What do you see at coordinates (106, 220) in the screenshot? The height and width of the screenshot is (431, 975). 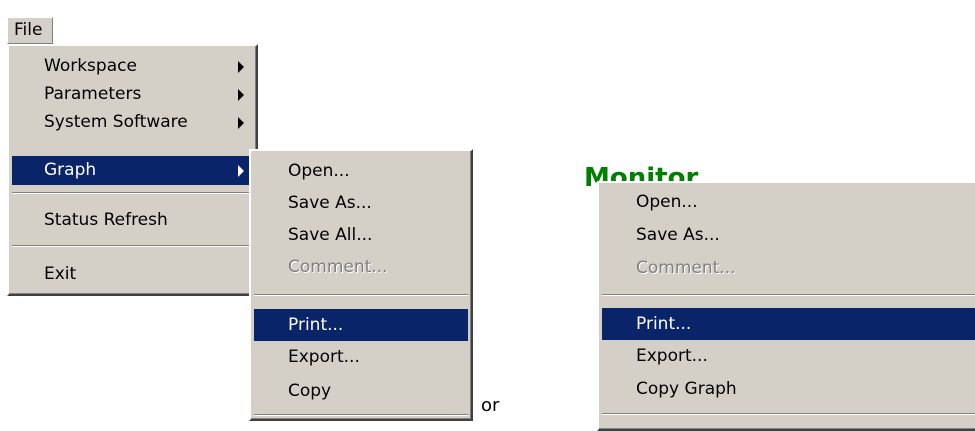 I see `menu-item-label: Status Refresh` at bounding box center [106, 220].